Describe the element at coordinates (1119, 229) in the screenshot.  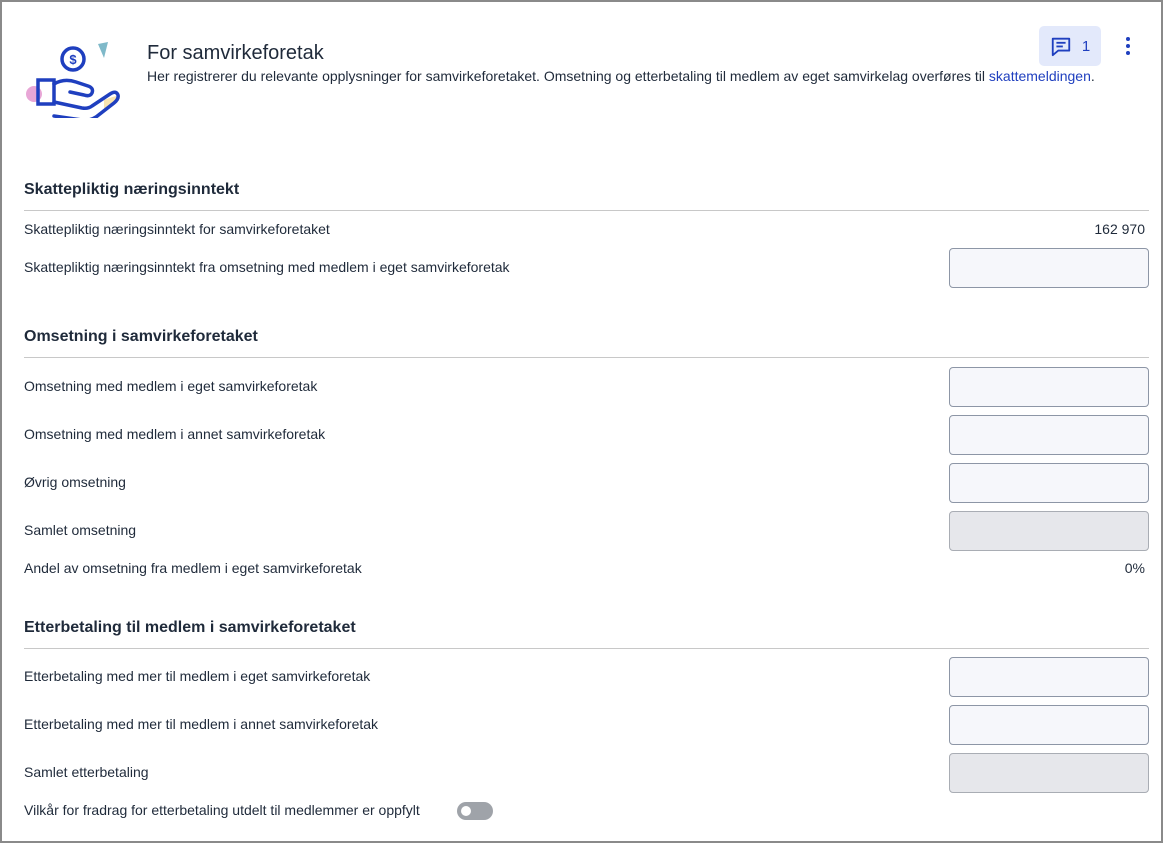
I see `income-value-1: 162 970` at that location.